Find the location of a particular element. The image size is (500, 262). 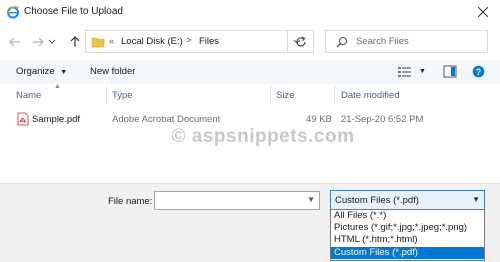

back-button is located at coordinates (15, 42).